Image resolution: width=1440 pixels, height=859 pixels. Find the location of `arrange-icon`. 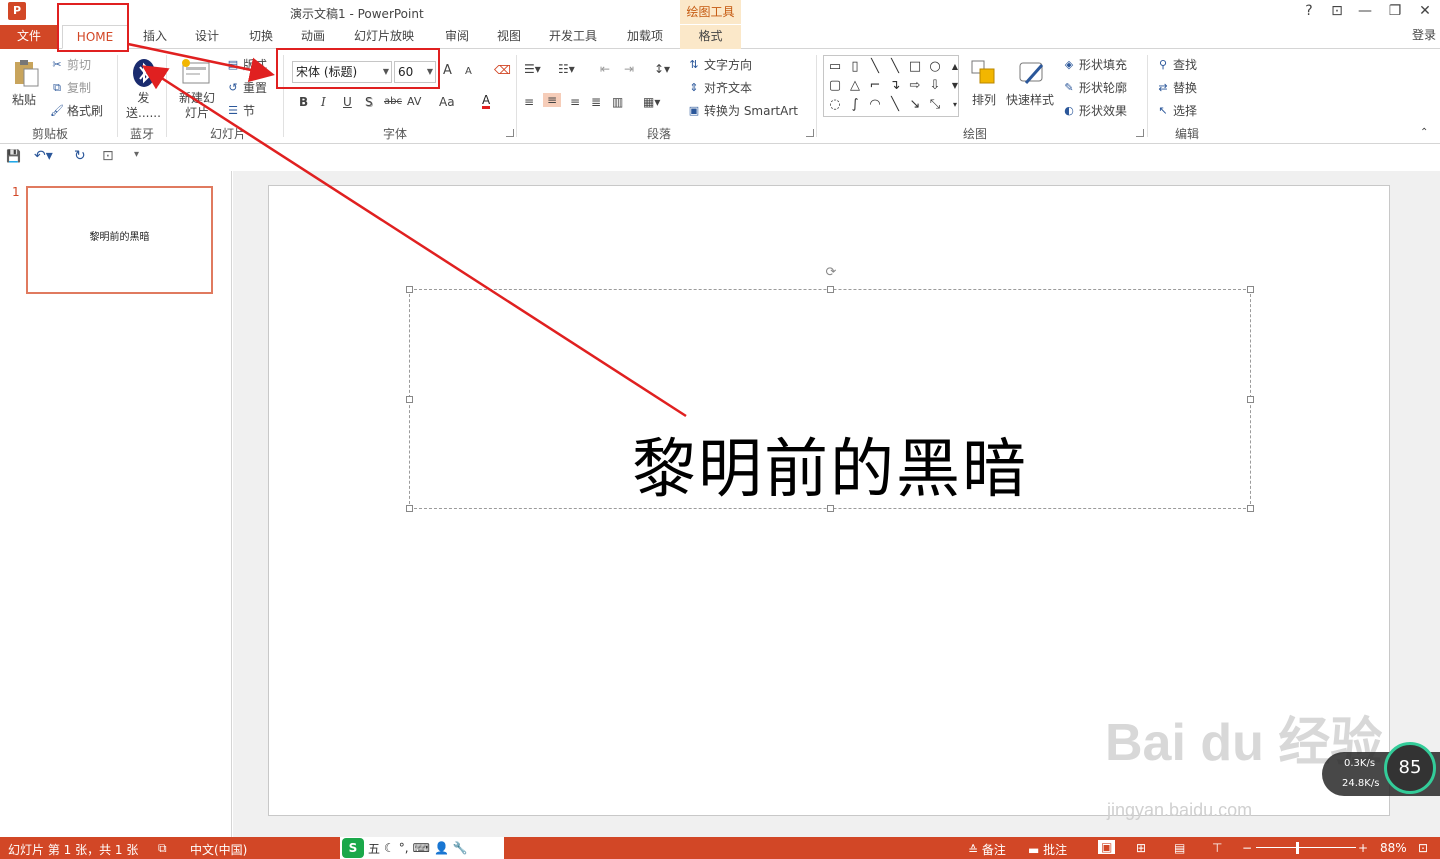

arrange-icon is located at coordinates (984, 73).